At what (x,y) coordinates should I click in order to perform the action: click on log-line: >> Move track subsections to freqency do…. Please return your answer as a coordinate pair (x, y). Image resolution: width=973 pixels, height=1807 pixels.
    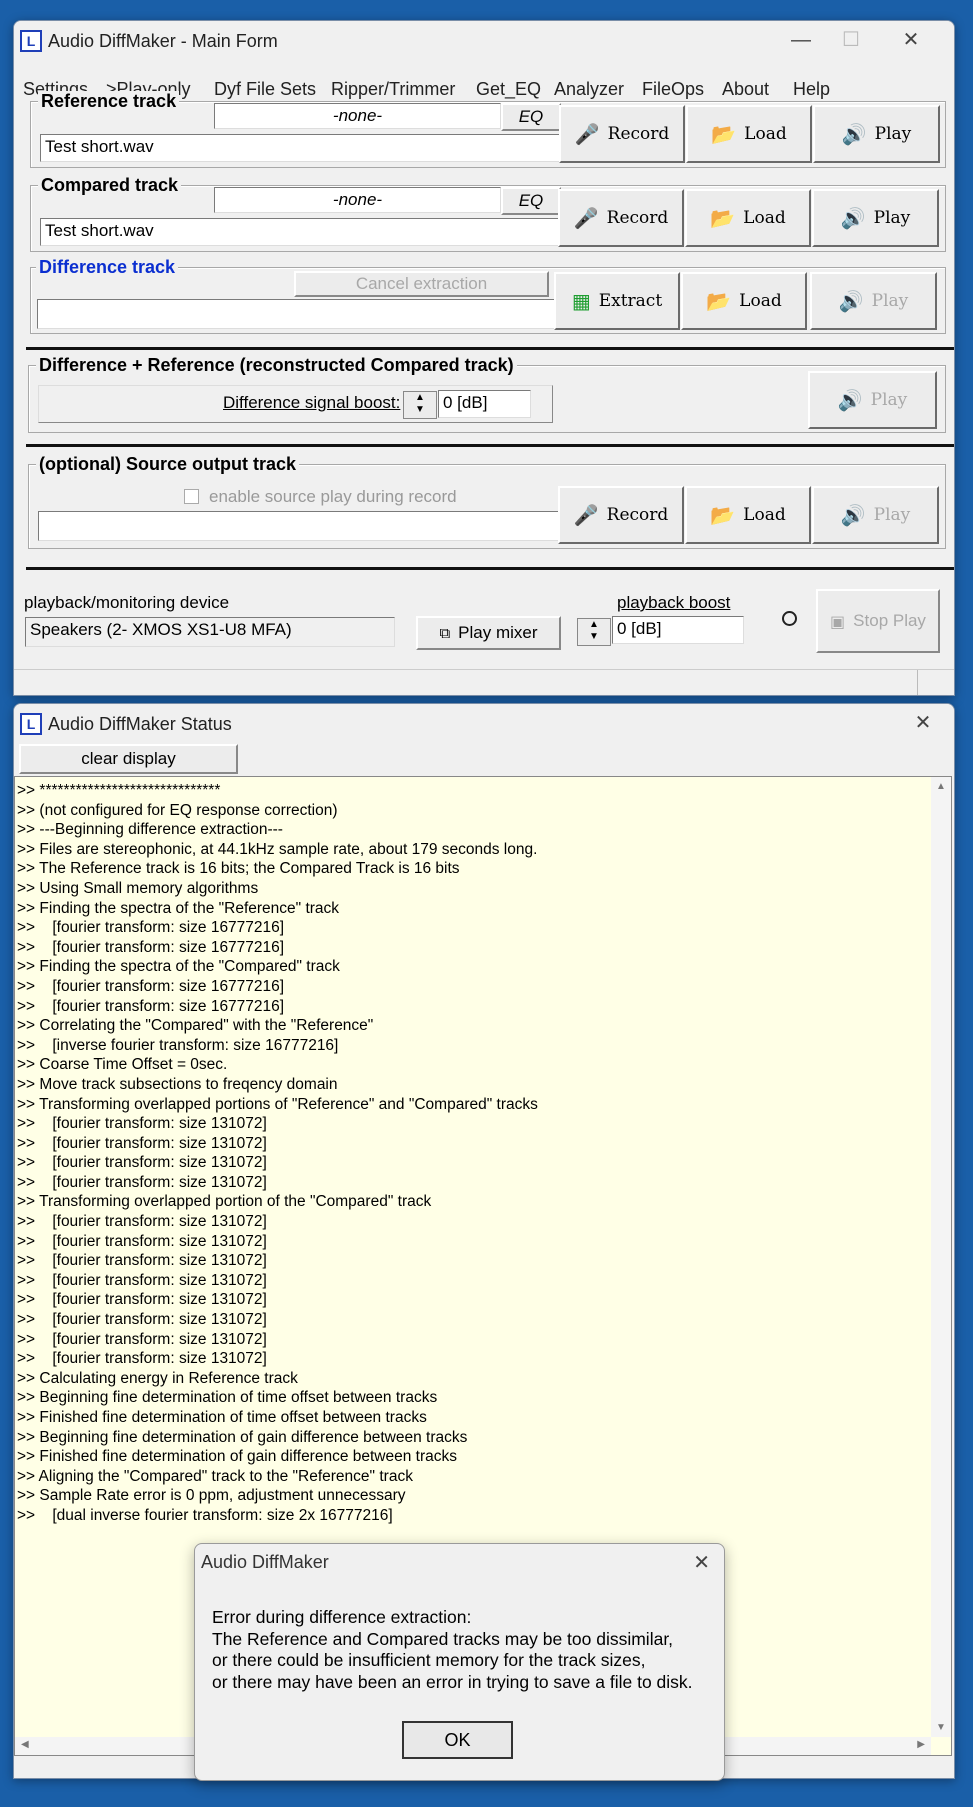
    Looking at the image, I should click on (177, 1084).